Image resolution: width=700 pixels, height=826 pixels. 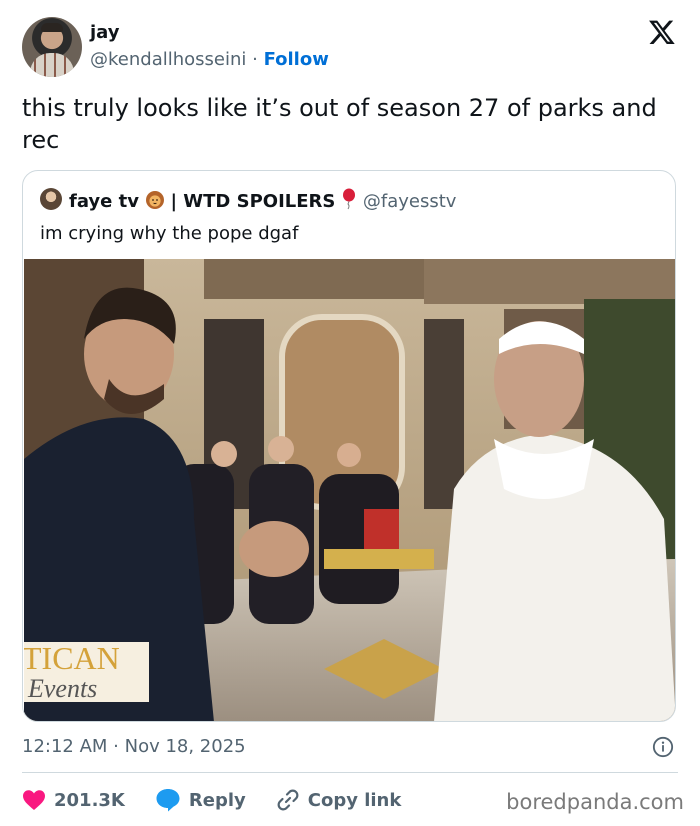 I want to click on copy-link-button: Copy link, so click(x=339, y=800).